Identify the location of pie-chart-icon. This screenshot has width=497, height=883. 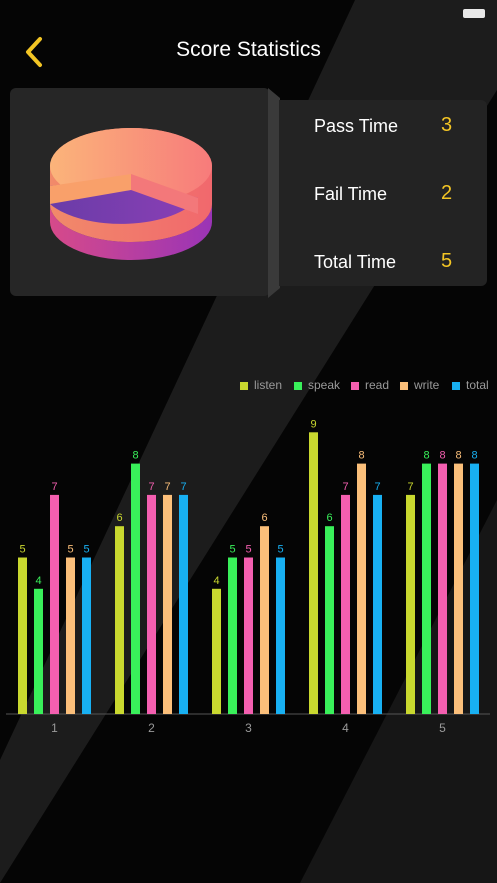
(131, 193).